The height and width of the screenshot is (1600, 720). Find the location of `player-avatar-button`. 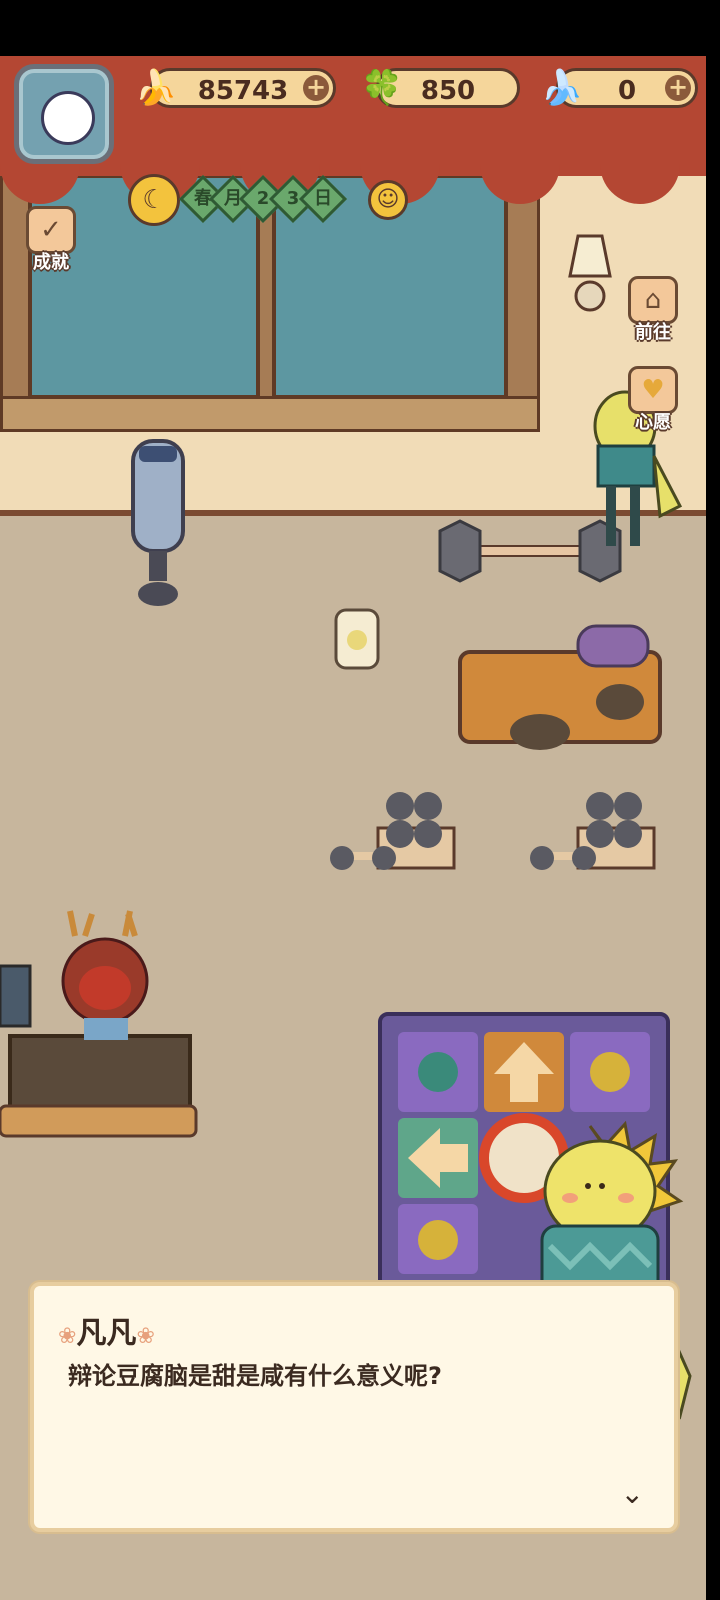

player-avatar-button is located at coordinates (64, 114).